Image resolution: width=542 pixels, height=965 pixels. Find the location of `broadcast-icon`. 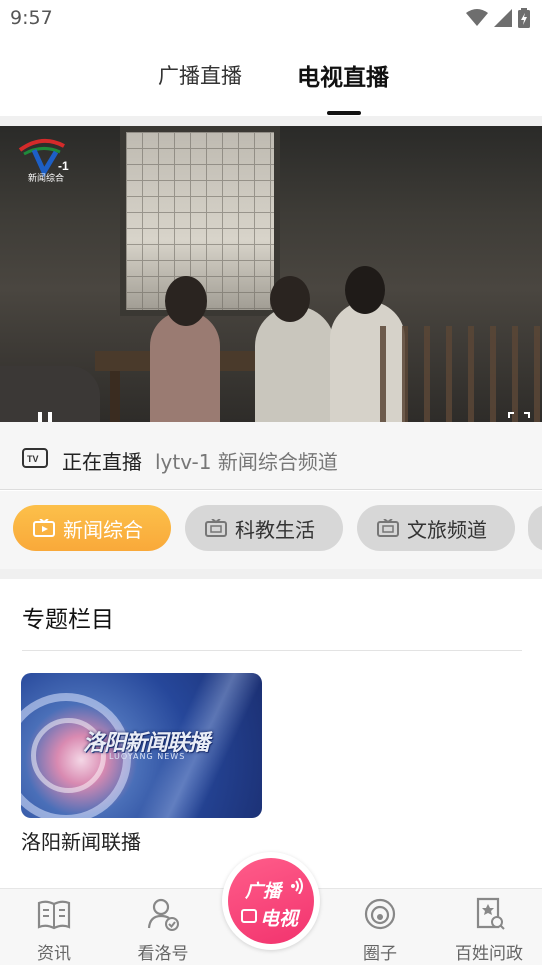

broadcast-icon is located at coordinates (297, 886).